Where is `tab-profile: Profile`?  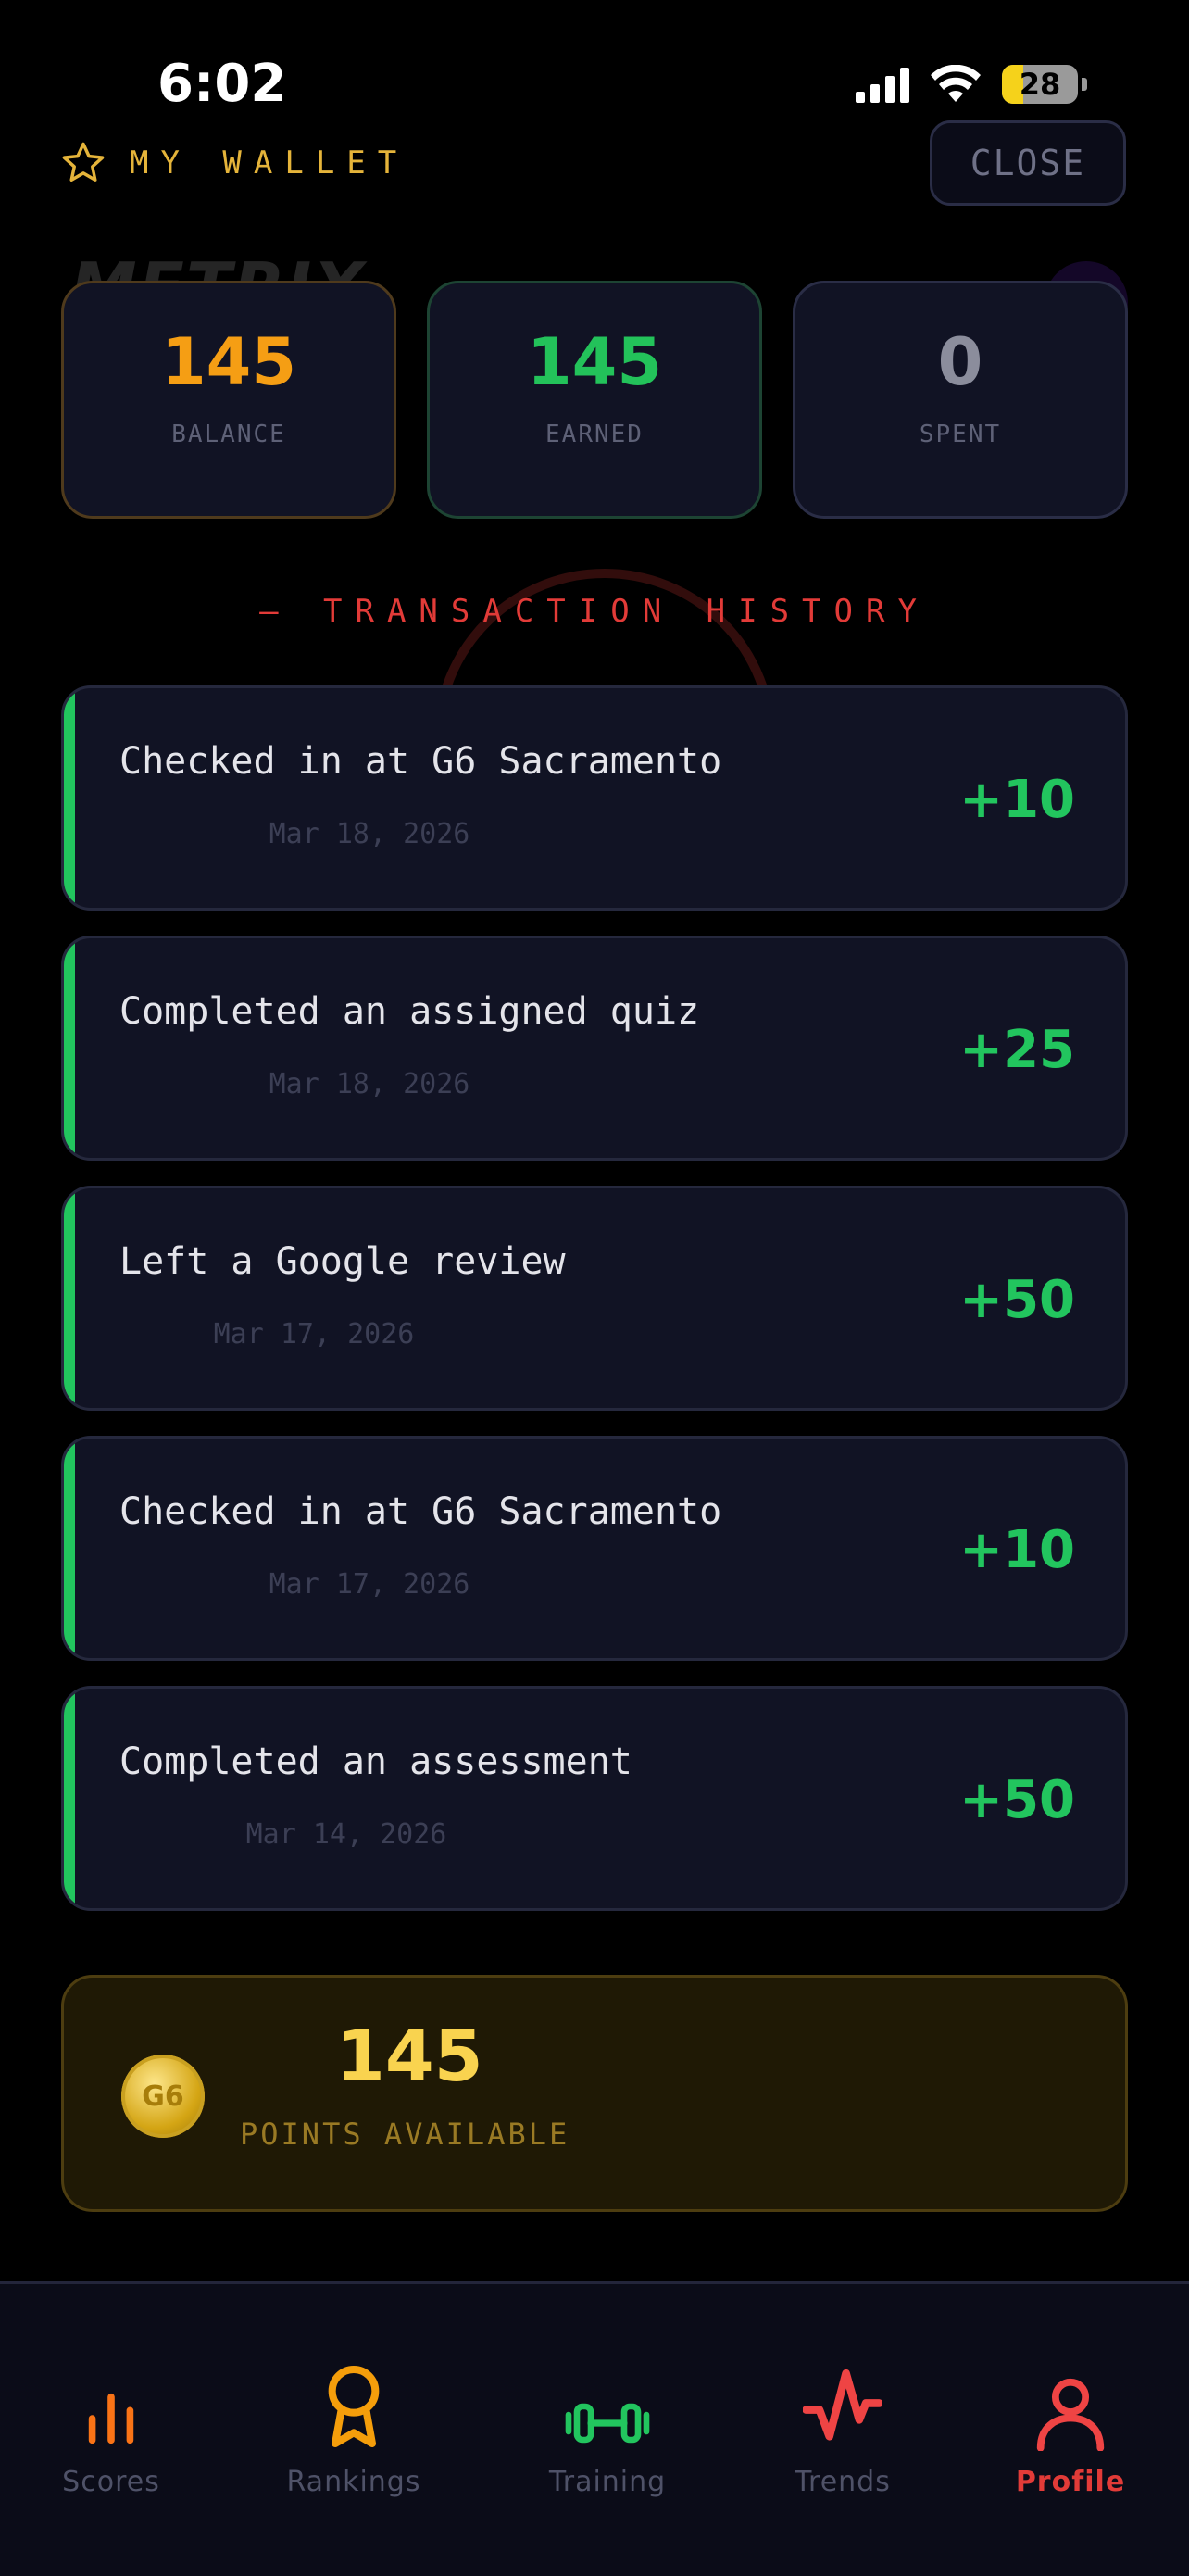
tab-profile: Profile is located at coordinates (1070, 2423).